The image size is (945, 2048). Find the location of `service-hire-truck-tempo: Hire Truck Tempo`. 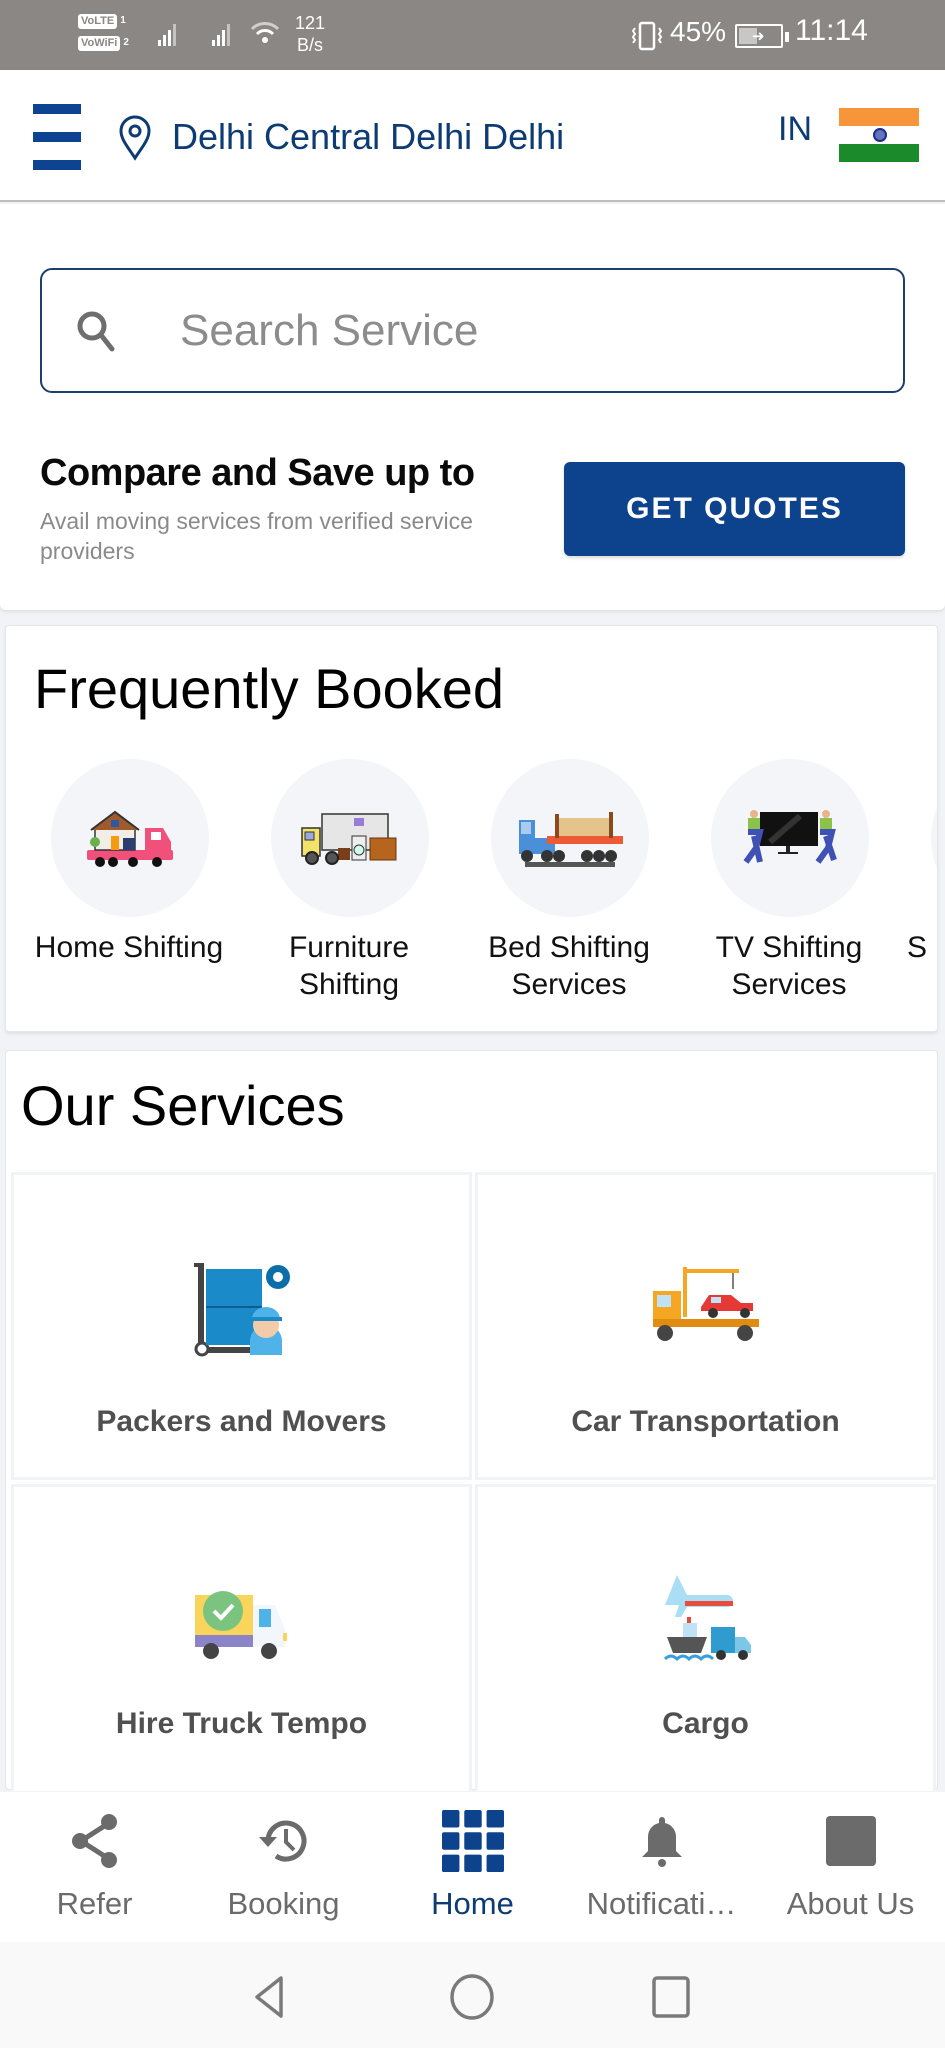

service-hire-truck-tempo: Hire Truck Tempo is located at coordinates (241, 1639).